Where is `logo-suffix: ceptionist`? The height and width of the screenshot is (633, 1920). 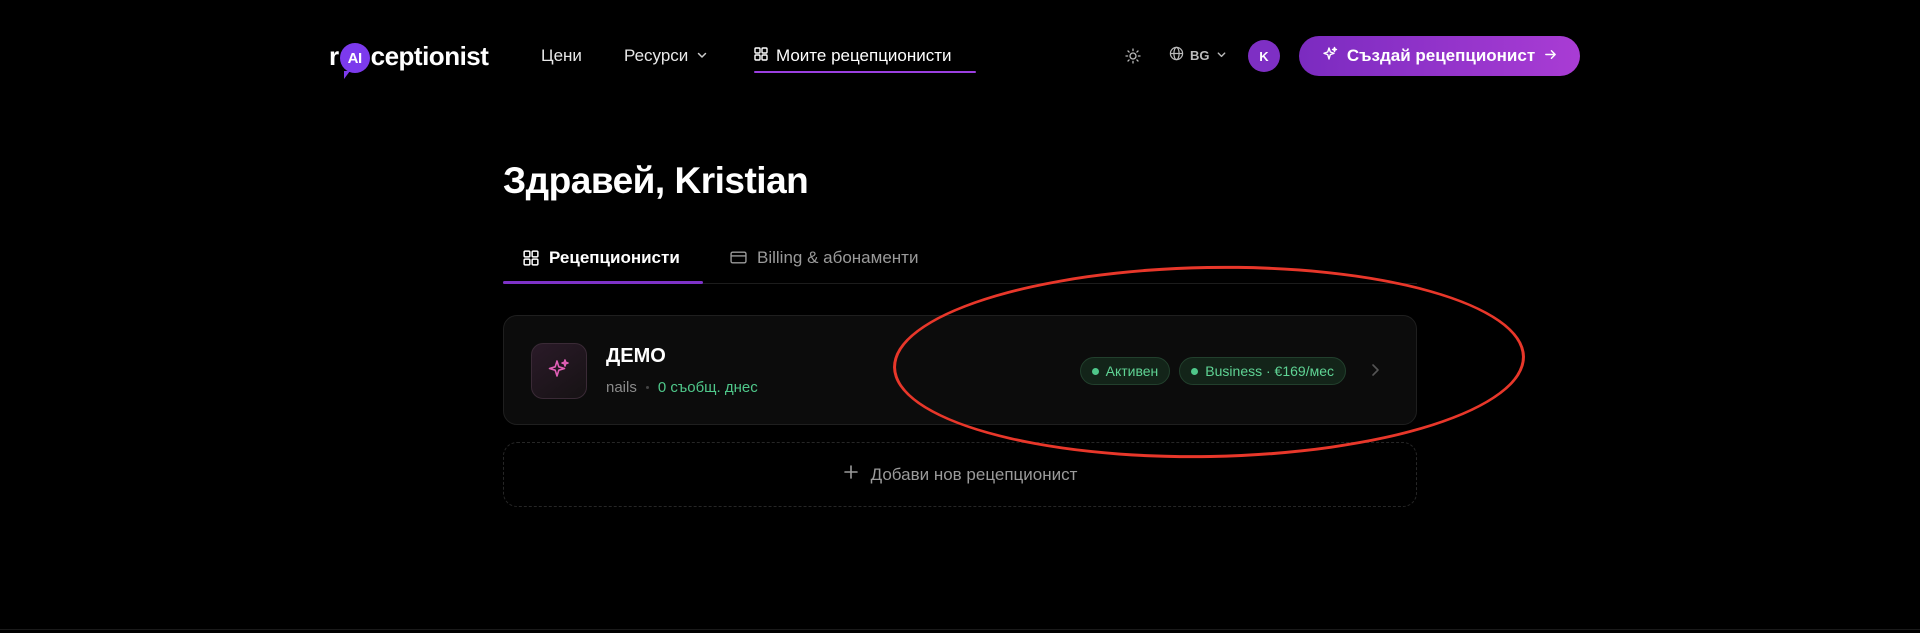 logo-suffix: ceptionist is located at coordinates (429, 55).